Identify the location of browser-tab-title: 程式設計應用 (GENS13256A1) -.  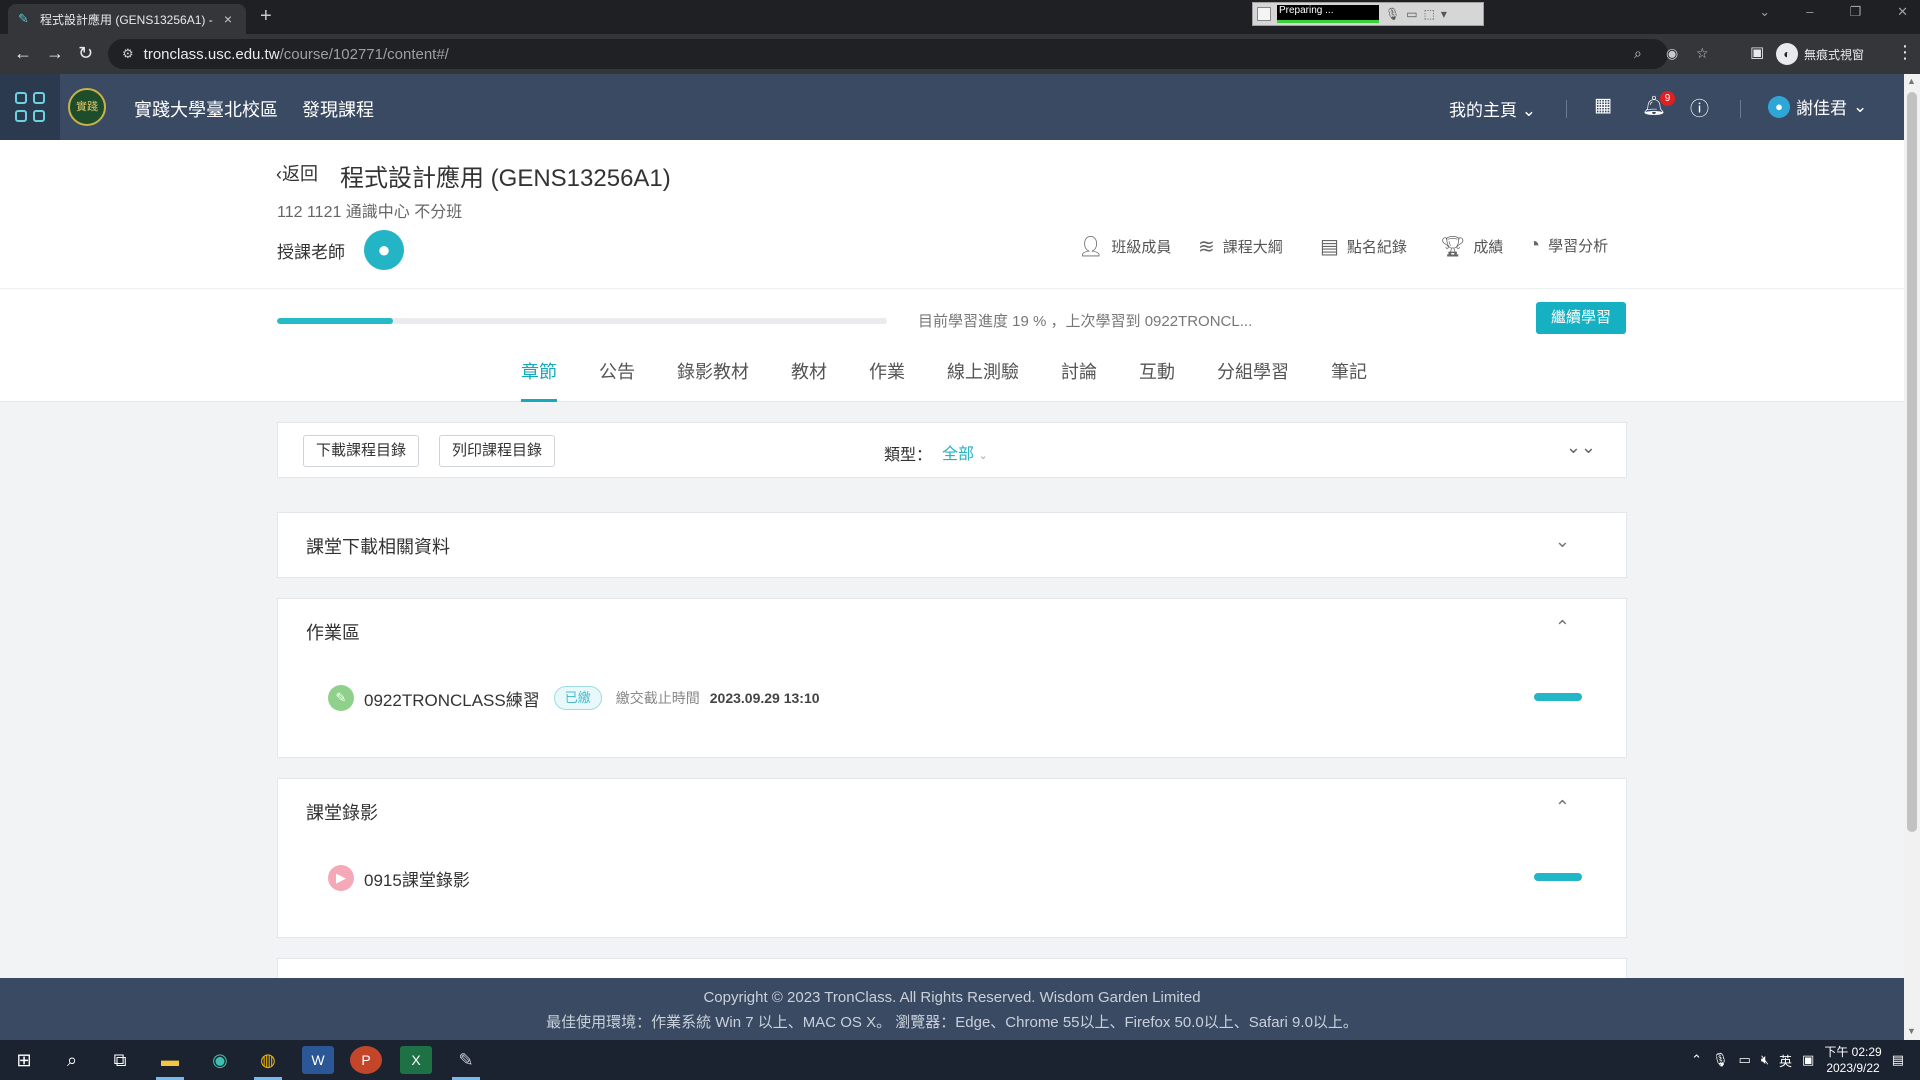
(126, 19).